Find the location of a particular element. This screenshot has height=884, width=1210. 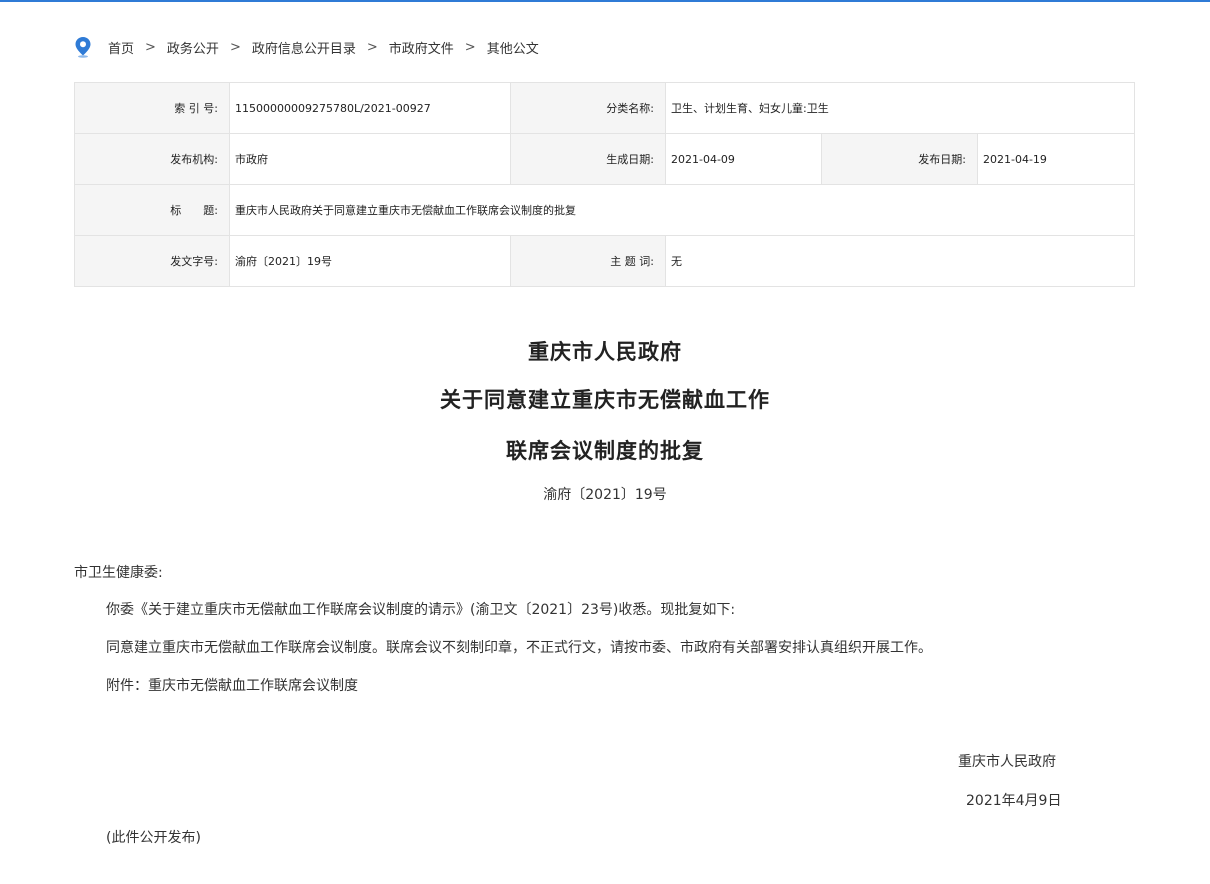

document-number-label: 发文字号: is located at coordinates (152, 261).